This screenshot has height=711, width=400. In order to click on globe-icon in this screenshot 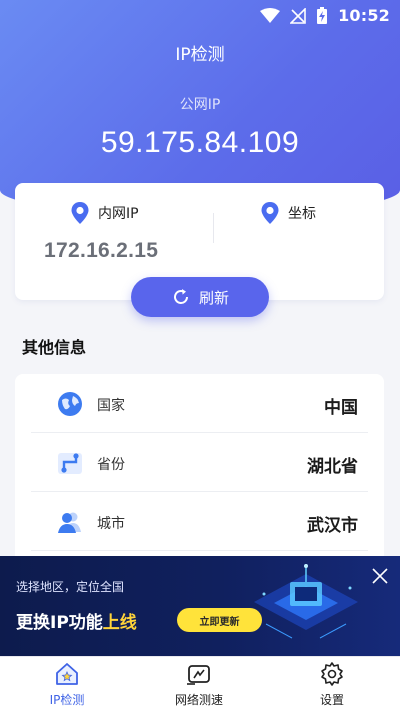, I will do `click(70, 404)`.